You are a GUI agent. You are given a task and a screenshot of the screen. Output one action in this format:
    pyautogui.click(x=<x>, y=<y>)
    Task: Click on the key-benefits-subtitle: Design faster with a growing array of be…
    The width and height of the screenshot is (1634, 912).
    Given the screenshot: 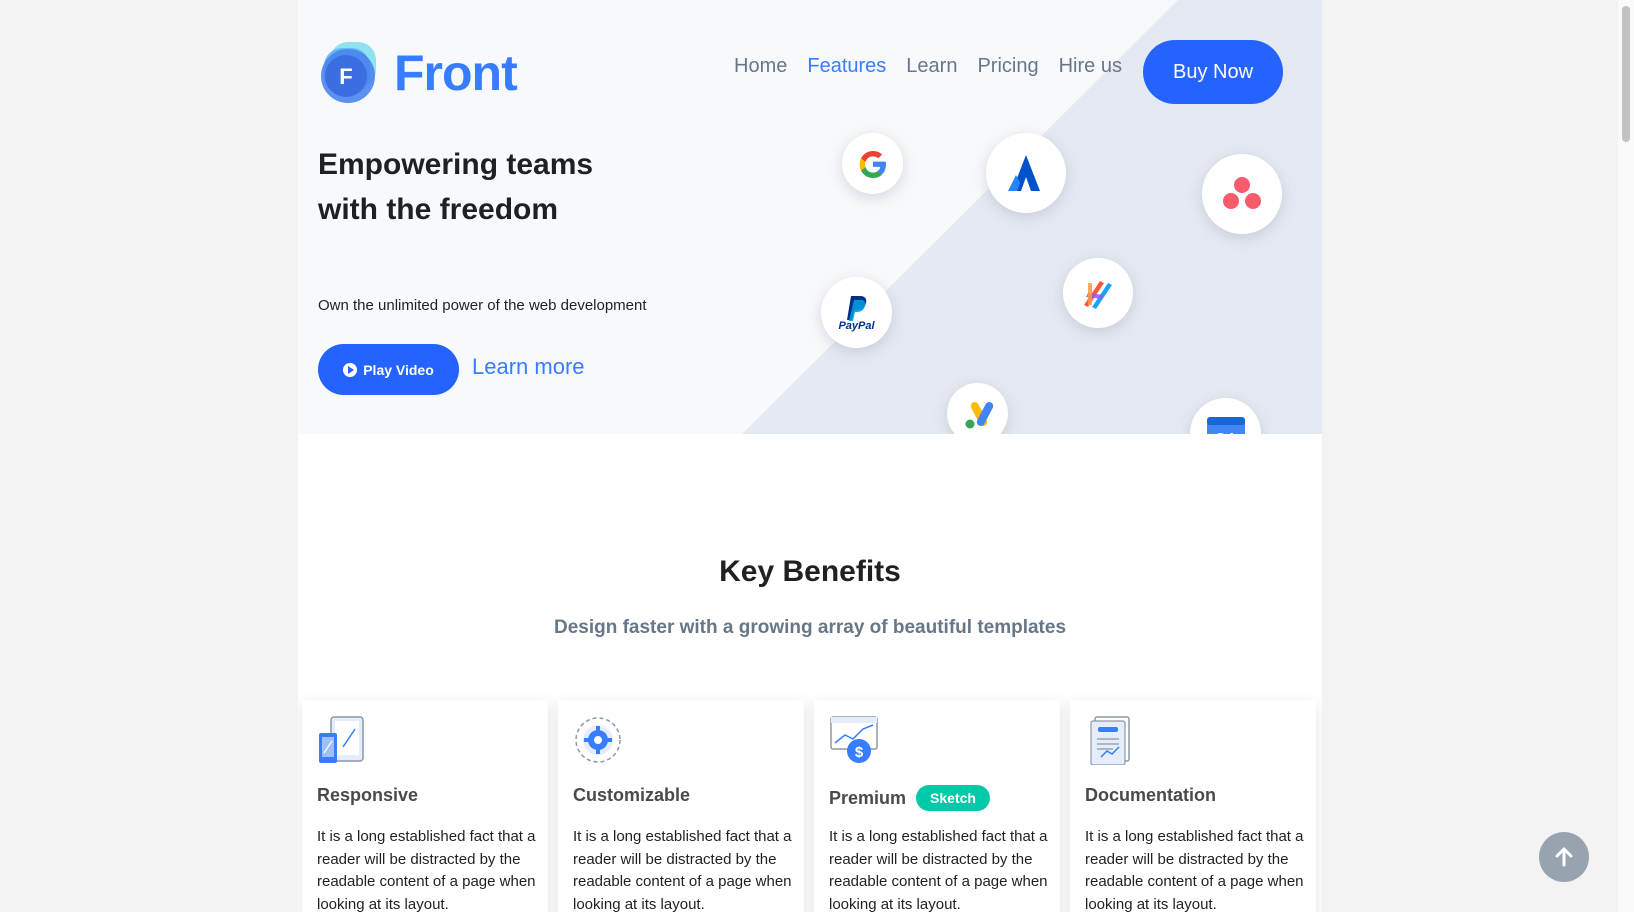 What is the action you would take?
    pyautogui.click(x=810, y=627)
    